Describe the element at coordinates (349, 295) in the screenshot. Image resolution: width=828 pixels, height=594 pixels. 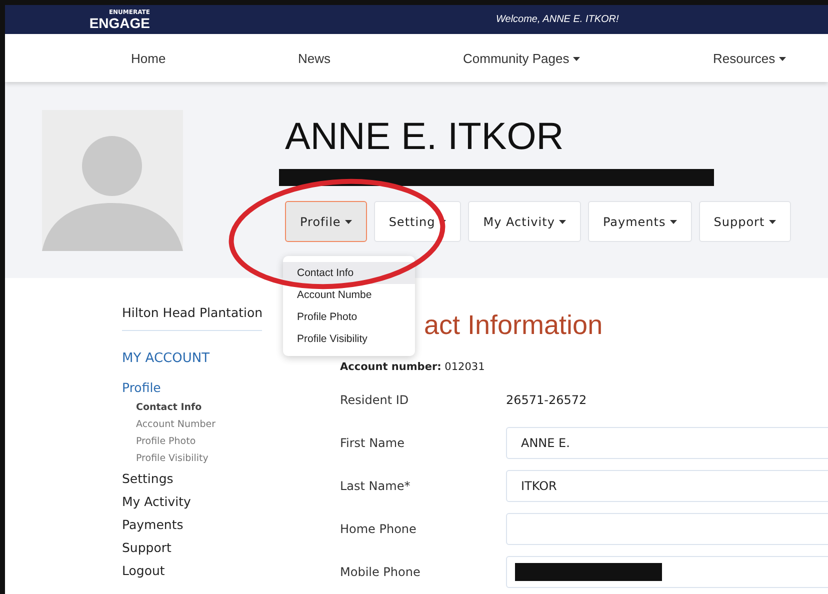
I see `dropdown-item: Account Numbe` at that location.